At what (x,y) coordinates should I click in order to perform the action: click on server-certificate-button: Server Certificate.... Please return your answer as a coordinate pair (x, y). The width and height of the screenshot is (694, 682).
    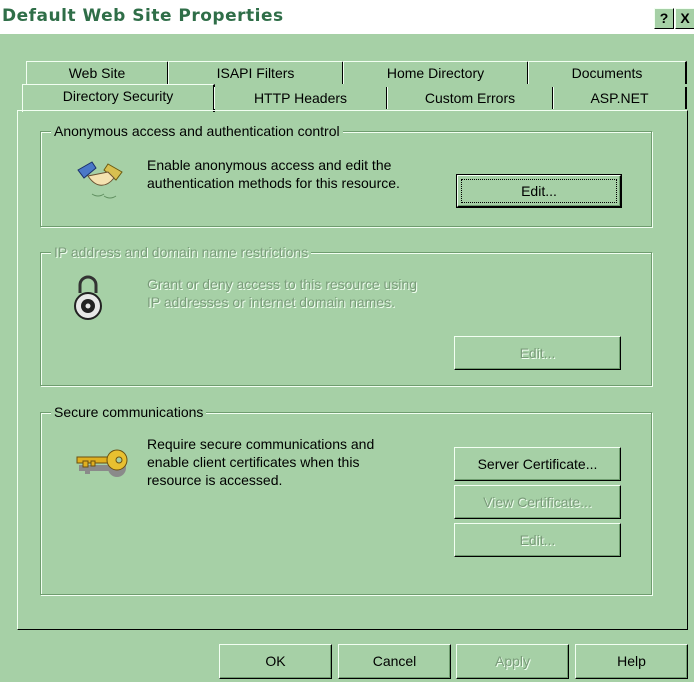
    Looking at the image, I should click on (537, 464).